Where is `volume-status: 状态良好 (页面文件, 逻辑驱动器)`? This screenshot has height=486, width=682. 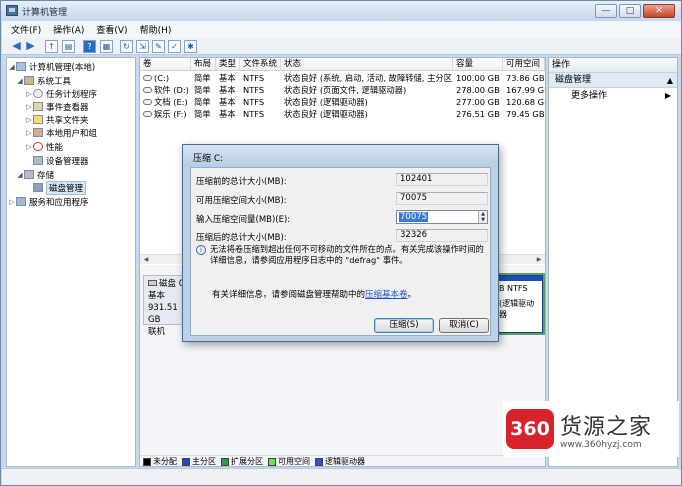
volume-status: 状态良好 (页面文件, 逻辑驱动器) is located at coordinates (345, 90).